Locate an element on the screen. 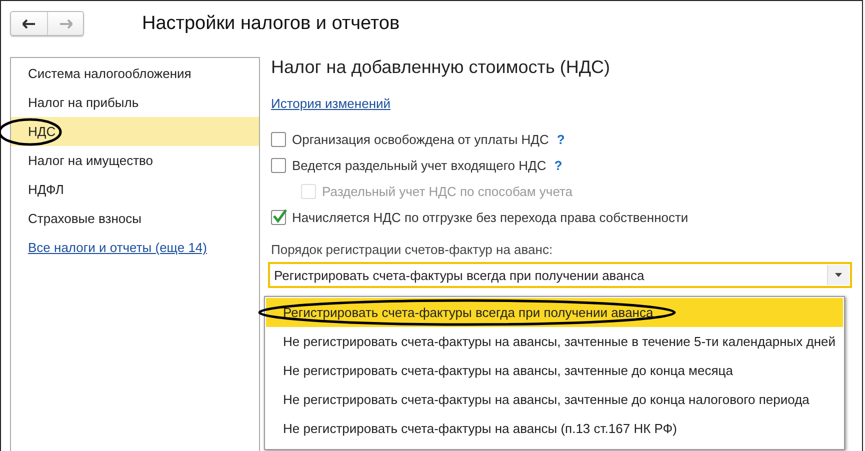  checkbox-label: Организация освобождена от уплаты НДС is located at coordinates (420, 139).